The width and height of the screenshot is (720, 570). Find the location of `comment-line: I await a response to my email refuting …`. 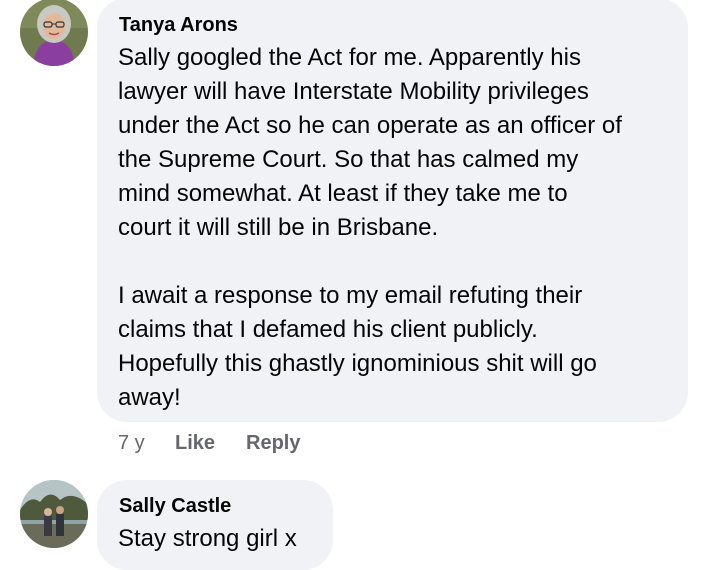

comment-line: I await a response to my email refuting … is located at coordinates (350, 295).